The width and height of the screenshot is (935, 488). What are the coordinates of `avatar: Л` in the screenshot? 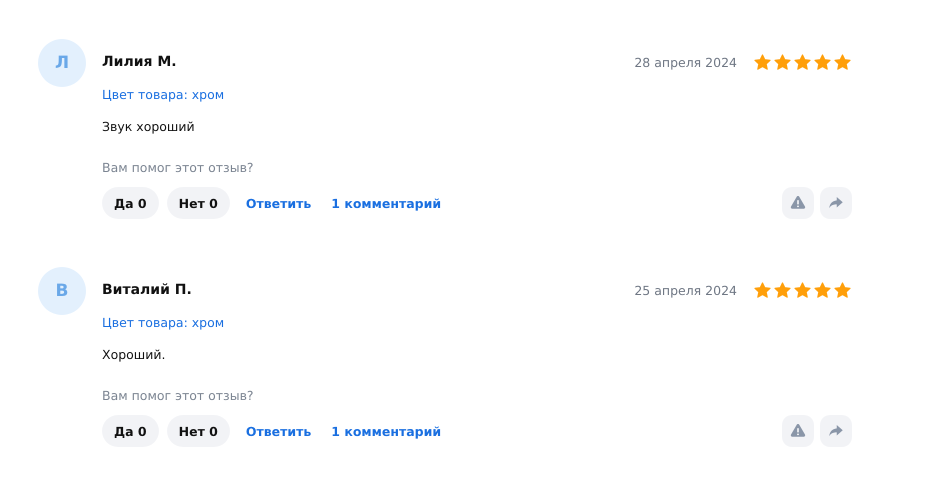 It's located at (62, 63).